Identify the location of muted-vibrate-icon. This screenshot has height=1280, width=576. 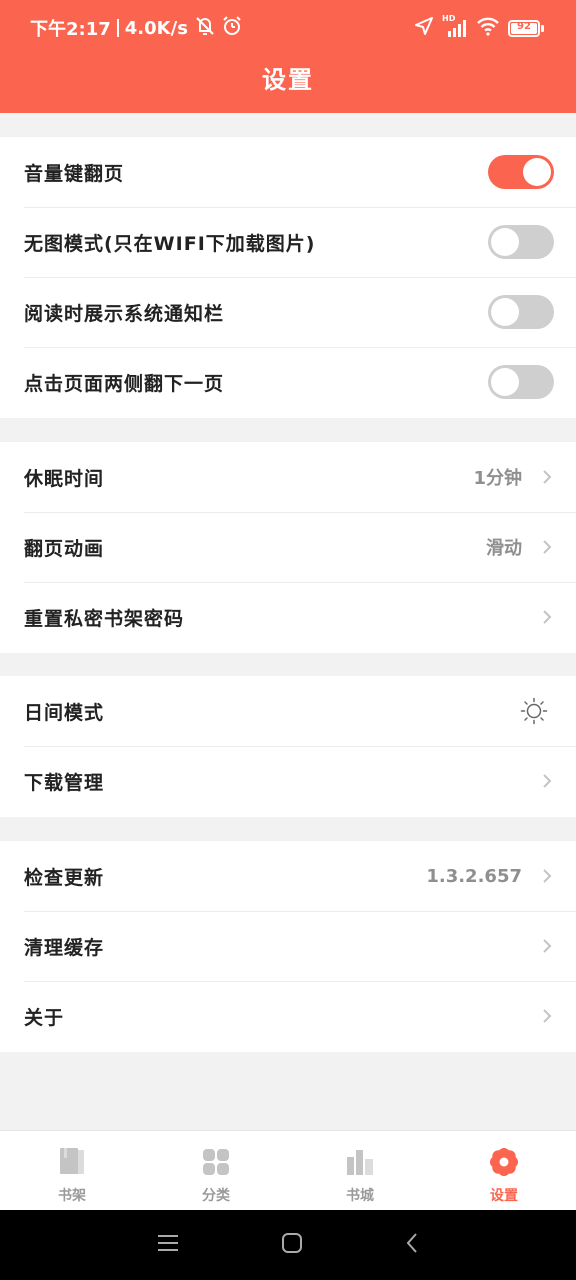
(205, 28).